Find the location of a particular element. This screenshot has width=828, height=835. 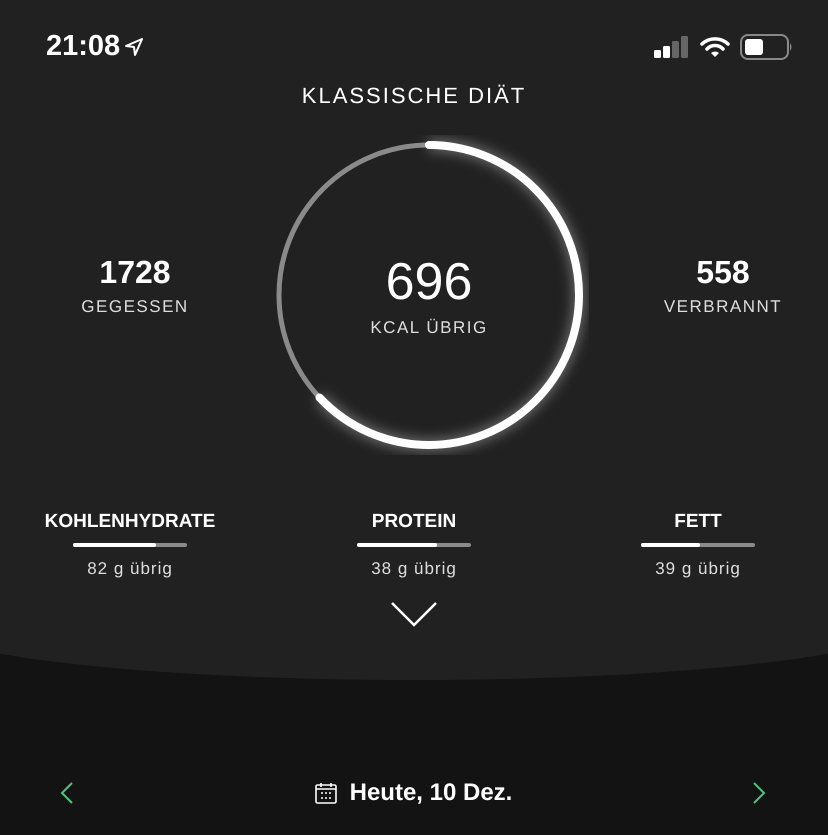

date-label: Heute, 10 Dez. is located at coordinates (431, 792).